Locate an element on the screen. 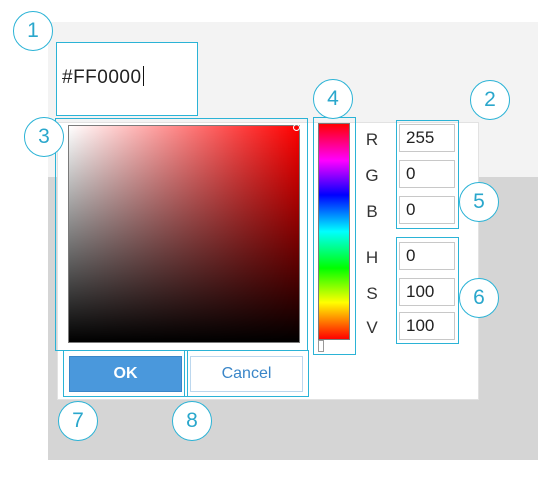 This screenshot has width=559, height=480. hex-value: FF0000 is located at coordinates (107, 77).